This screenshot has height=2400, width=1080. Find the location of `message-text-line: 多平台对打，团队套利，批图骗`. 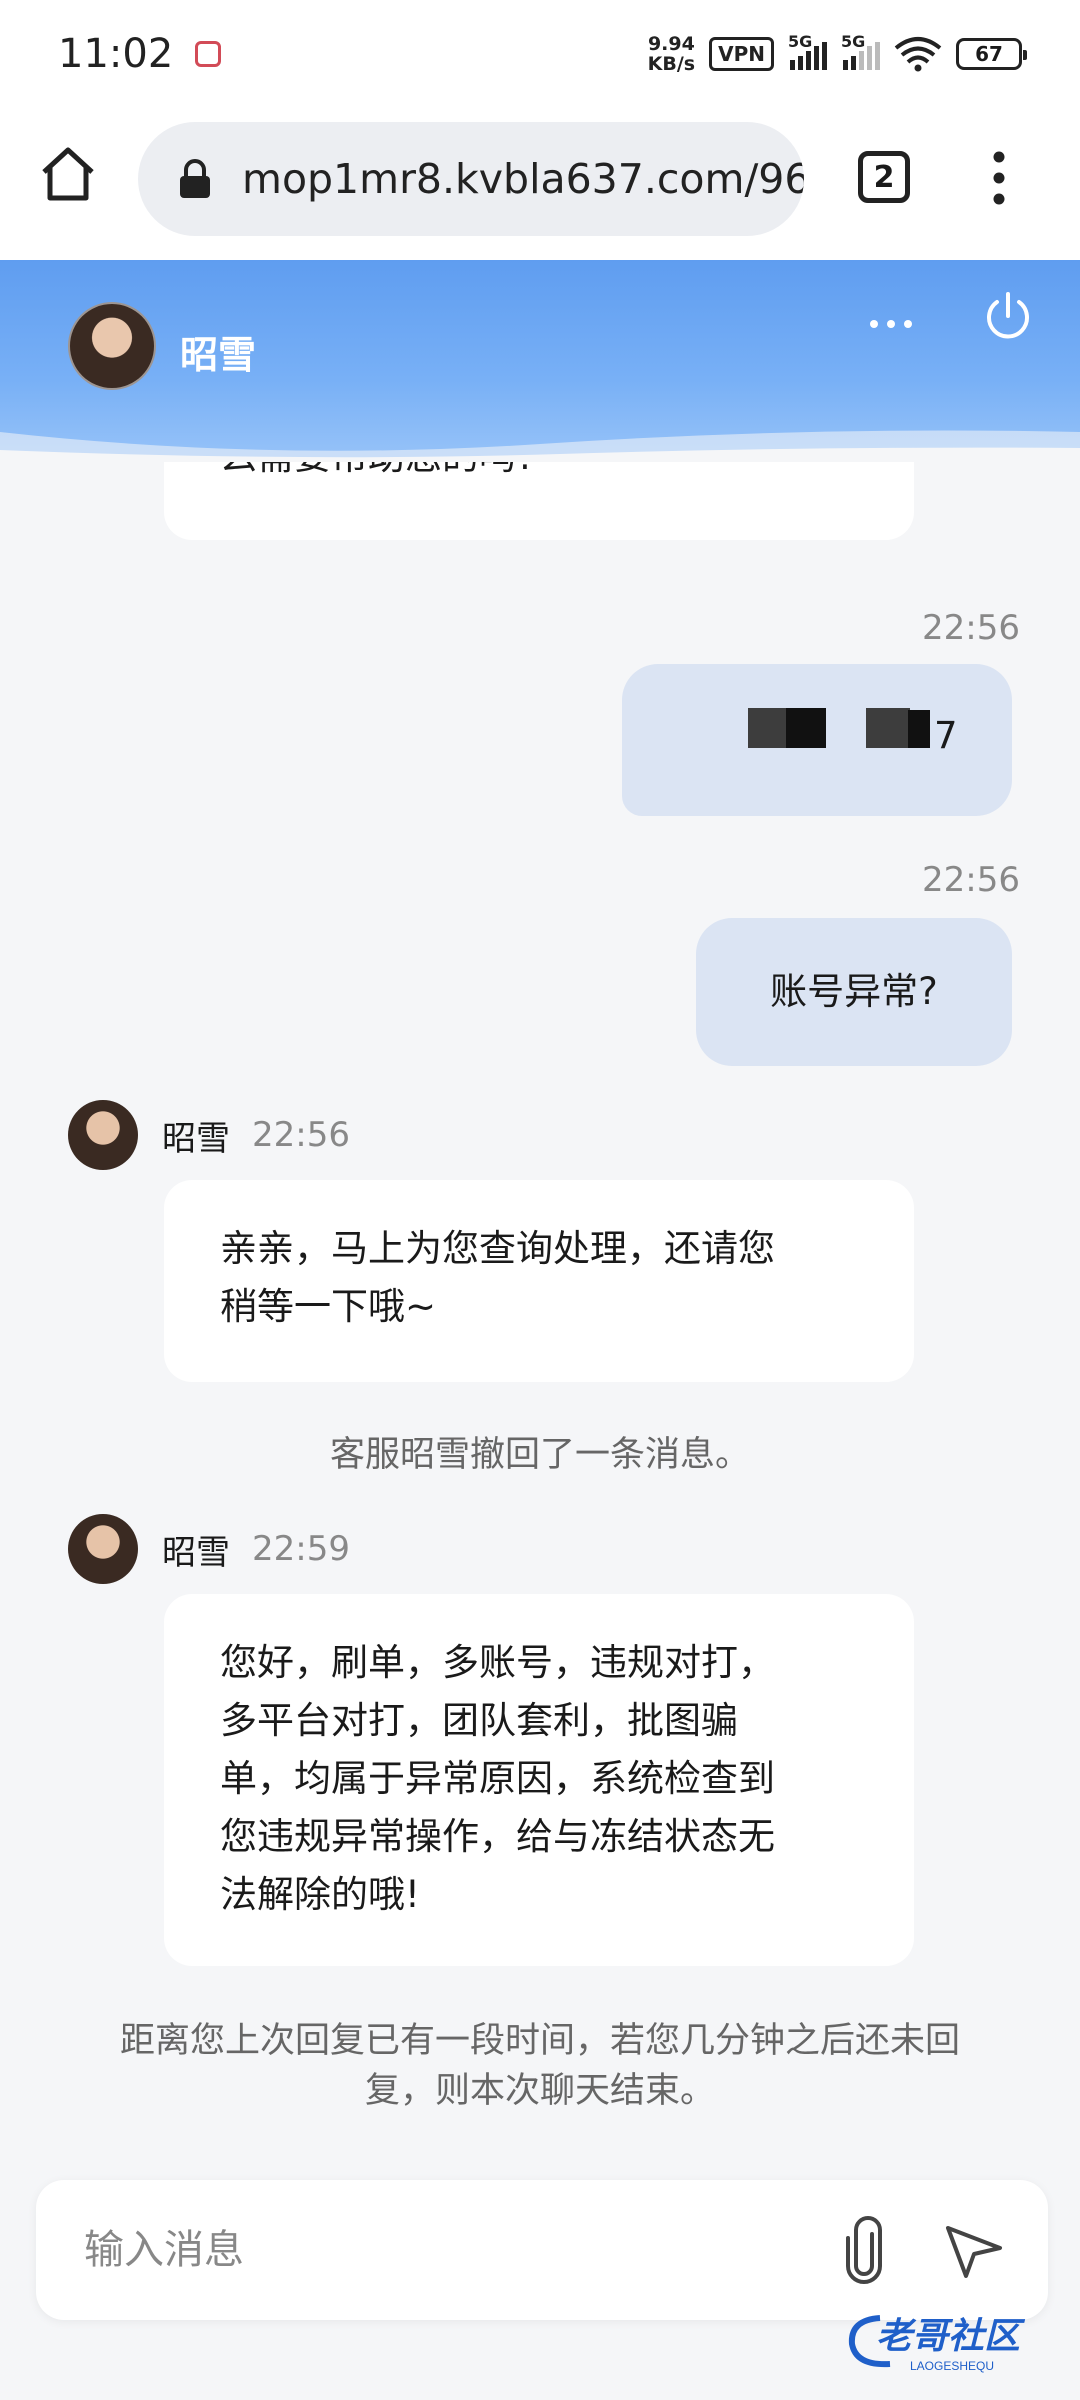

message-text-line: 多平台对打，团队套利，批图骗 is located at coordinates (479, 1720).